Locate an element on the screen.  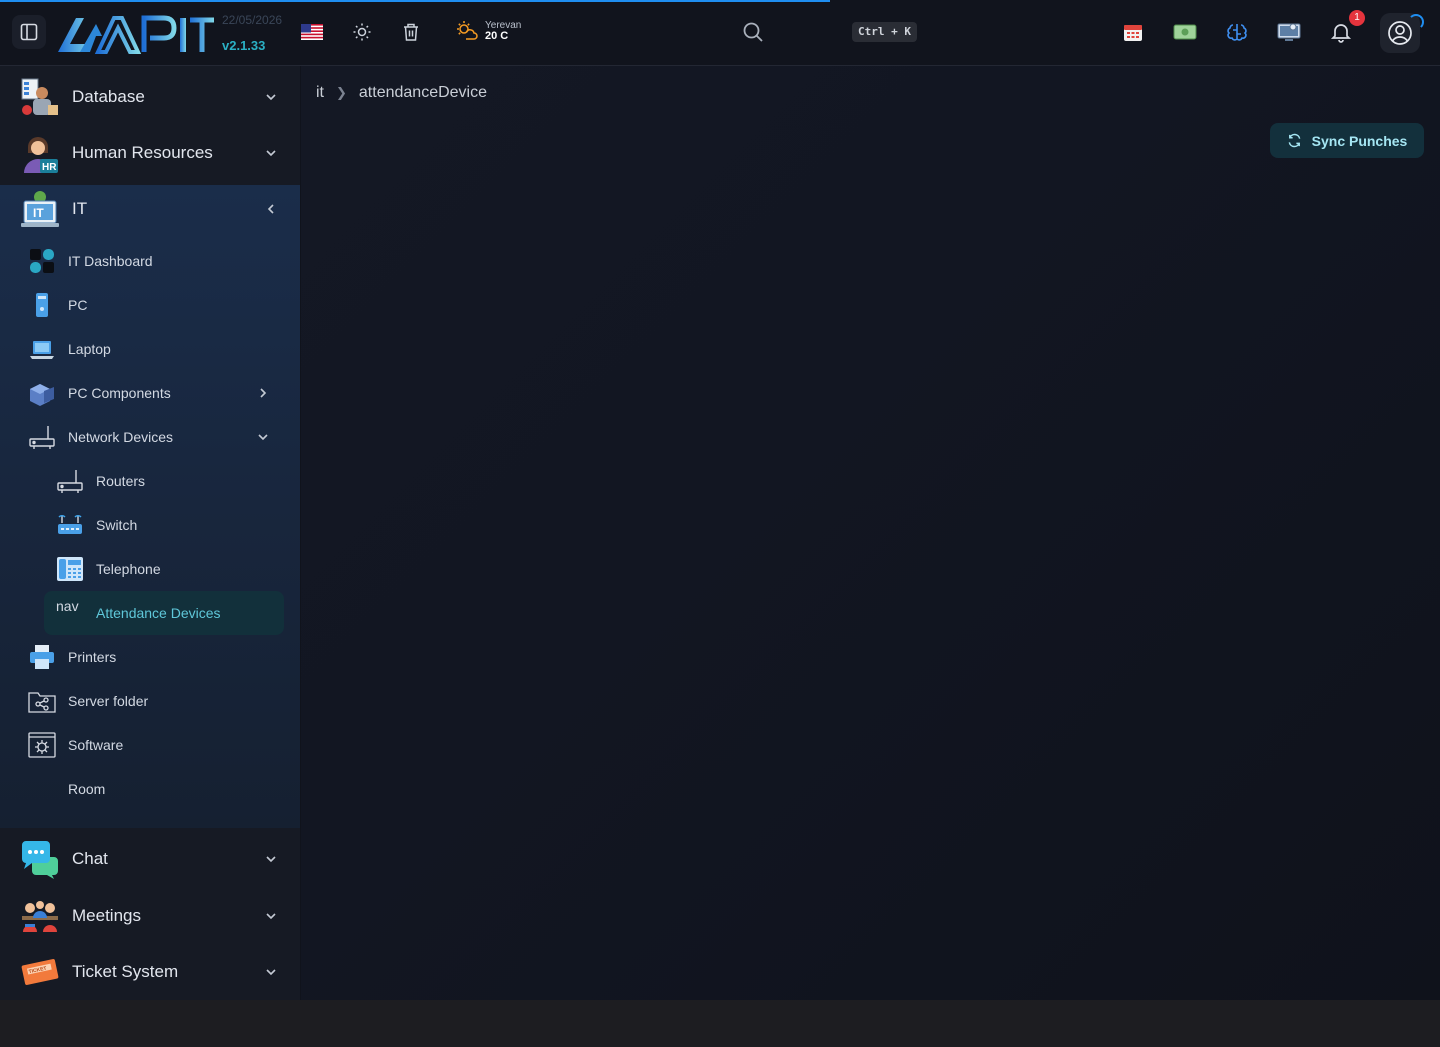
database-person-icon is located at coordinates (39, 96).